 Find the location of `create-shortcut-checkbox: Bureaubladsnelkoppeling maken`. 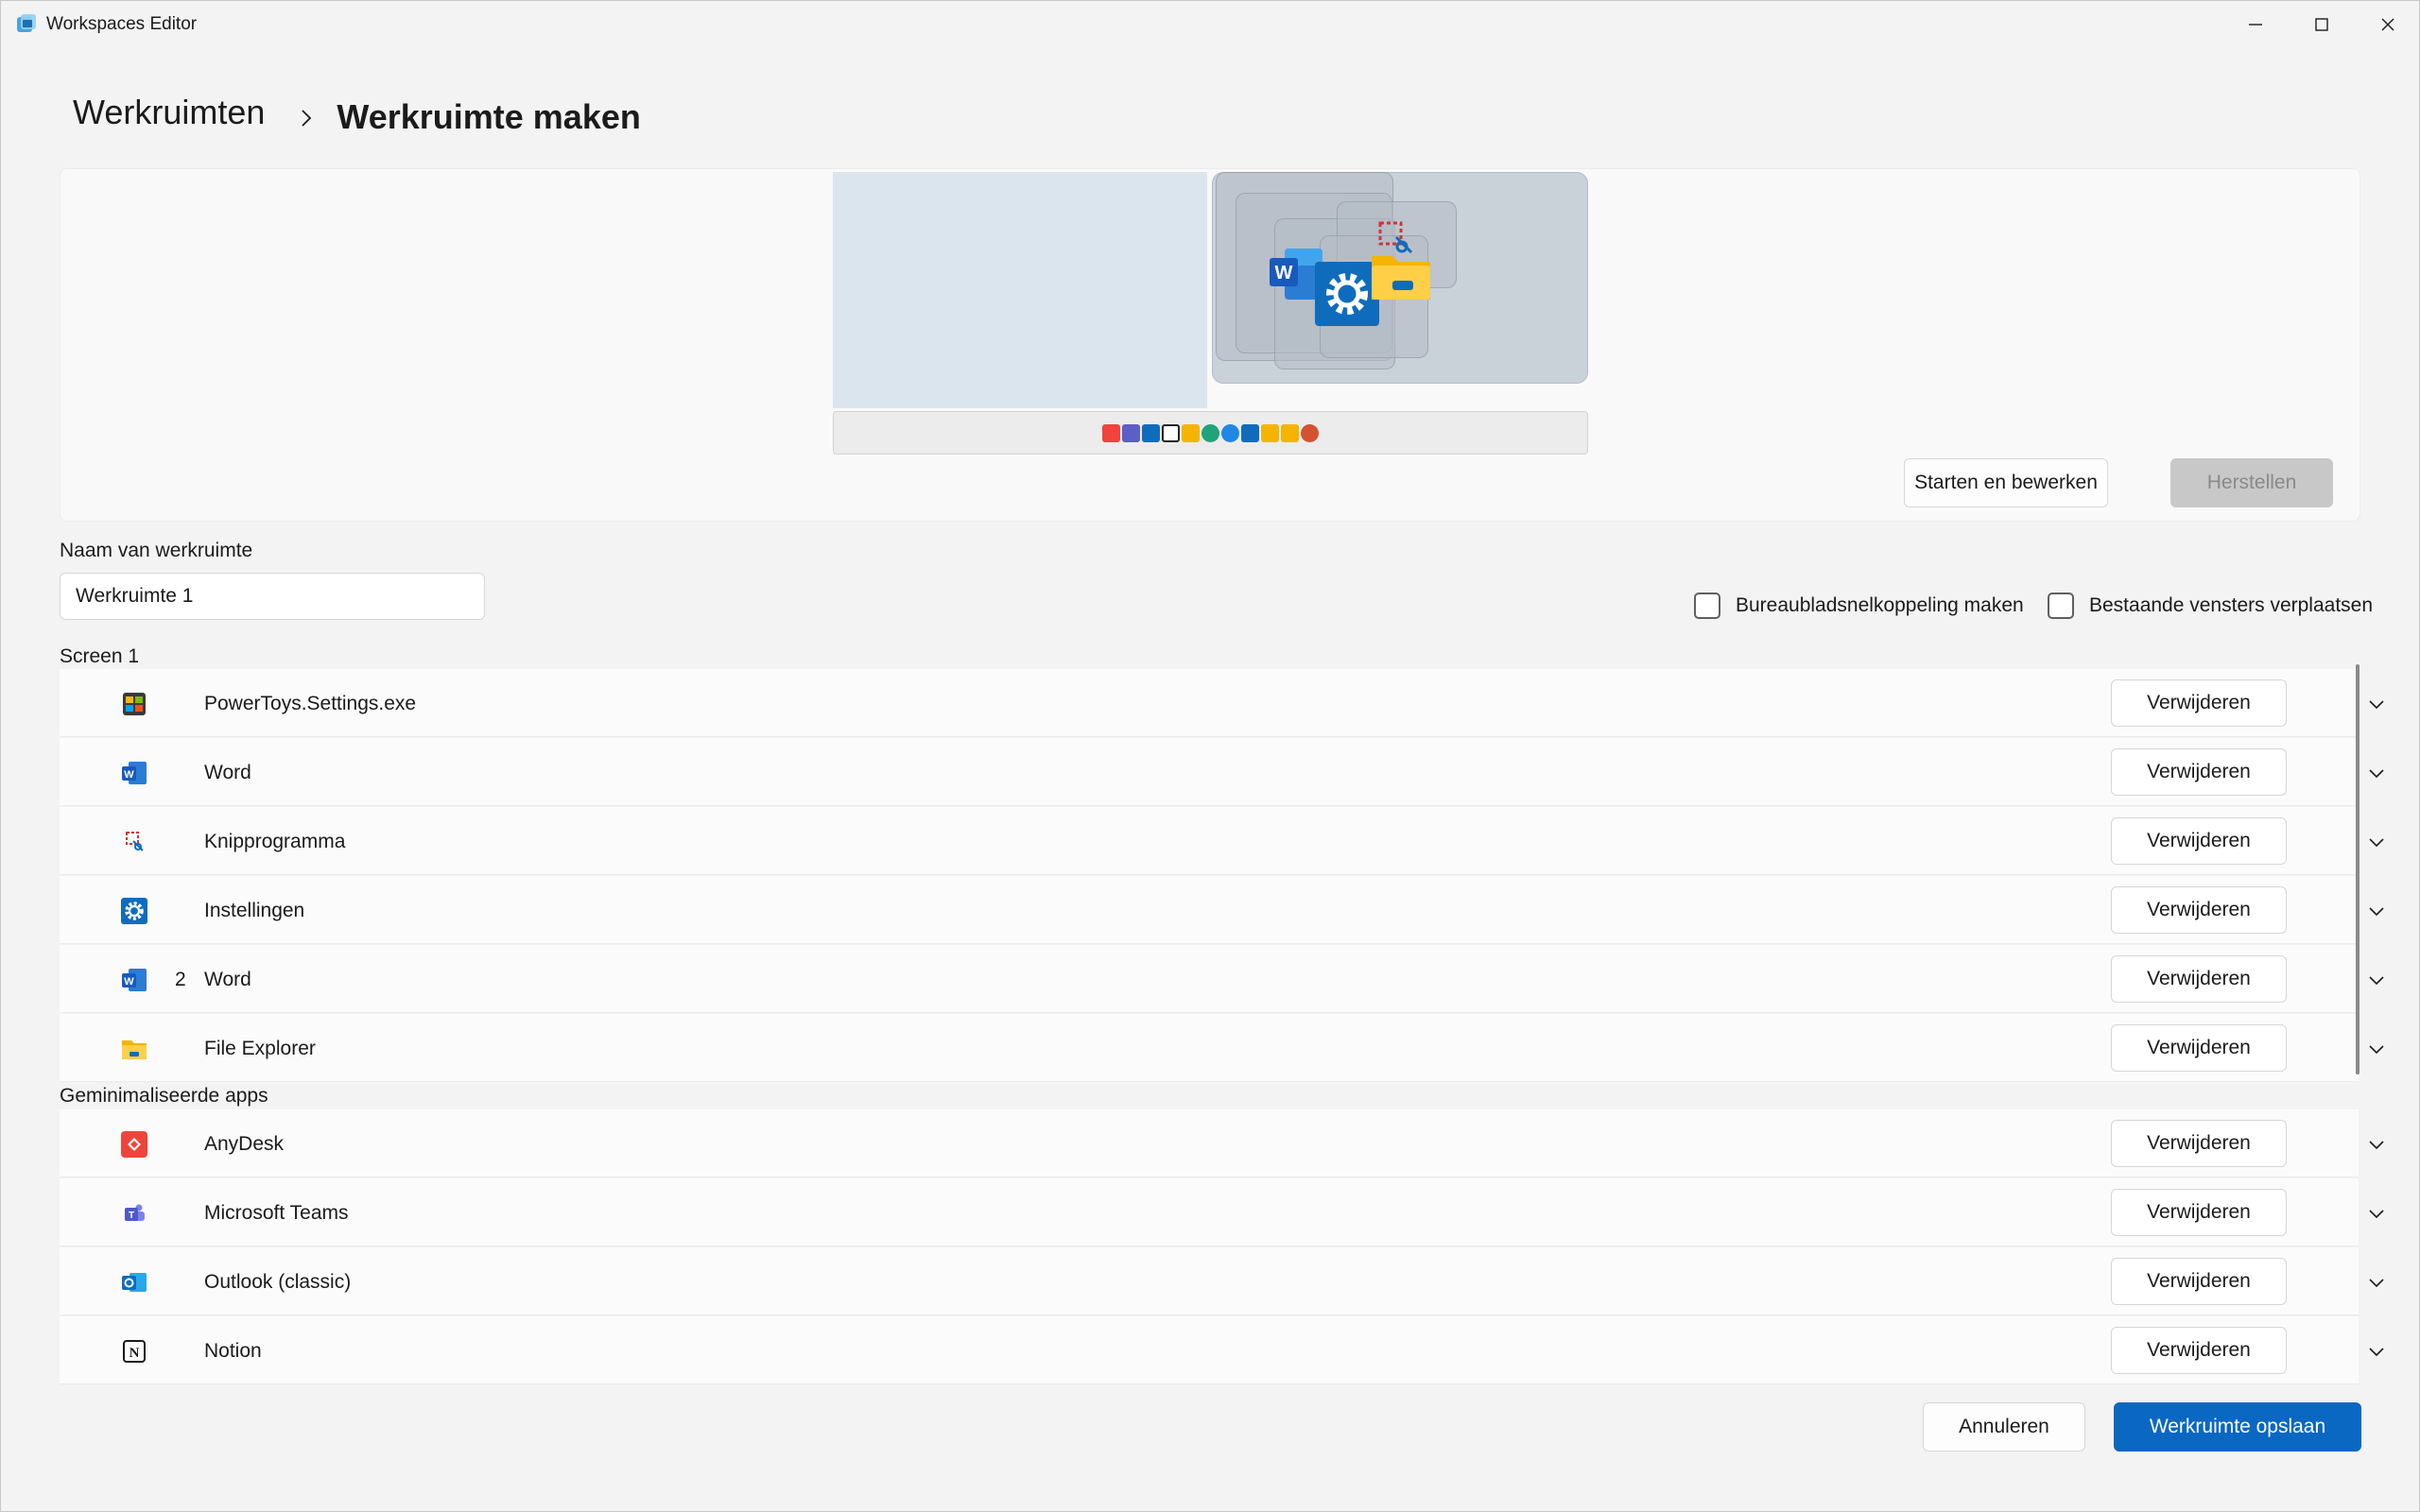

create-shortcut-checkbox: Bureaubladsnelkoppeling maken is located at coordinates (1859, 606).